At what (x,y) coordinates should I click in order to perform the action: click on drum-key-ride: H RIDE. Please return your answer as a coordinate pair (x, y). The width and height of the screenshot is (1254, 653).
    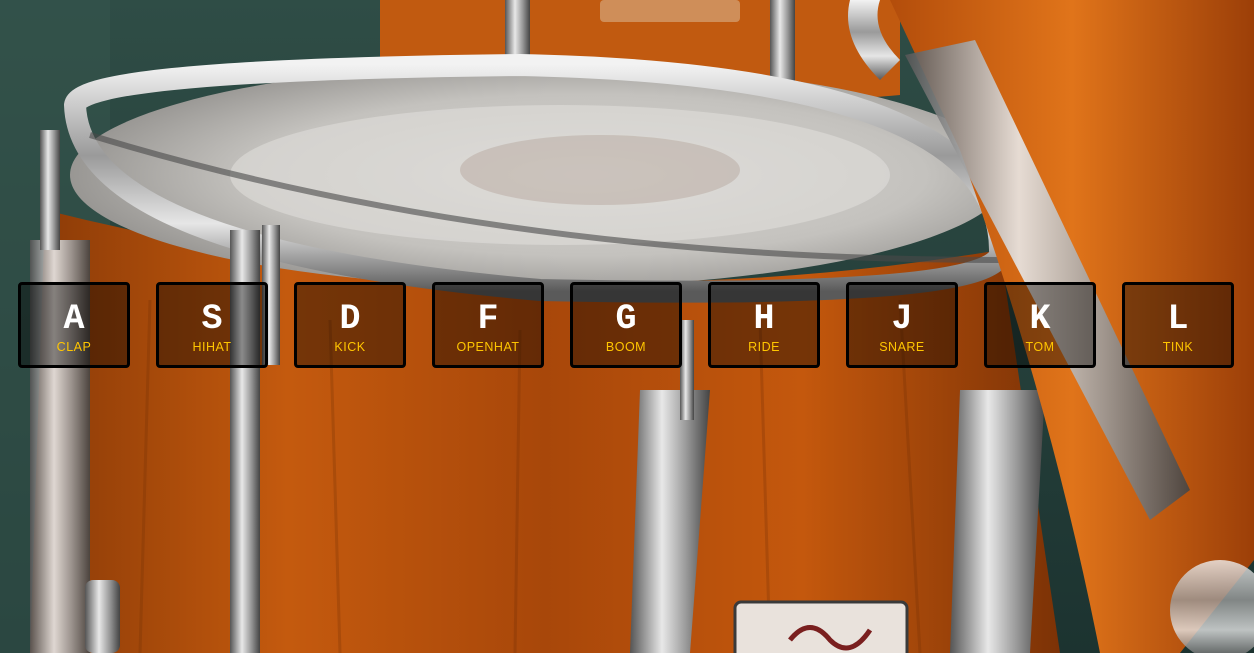
    Looking at the image, I should click on (764, 325).